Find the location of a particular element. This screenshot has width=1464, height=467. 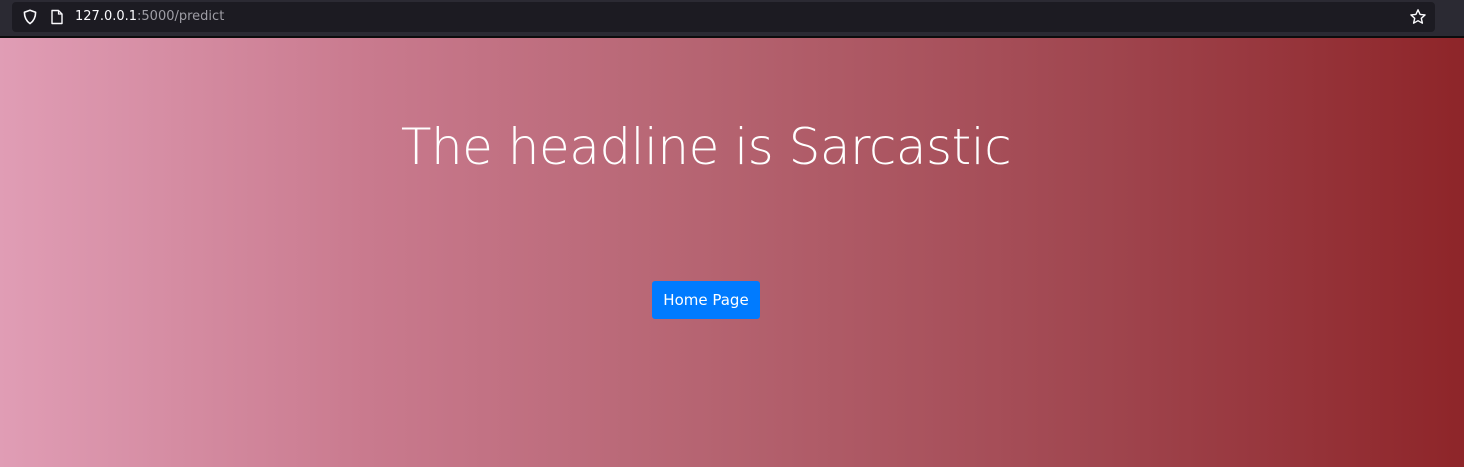

home-page-button: Home Page is located at coordinates (706, 300).